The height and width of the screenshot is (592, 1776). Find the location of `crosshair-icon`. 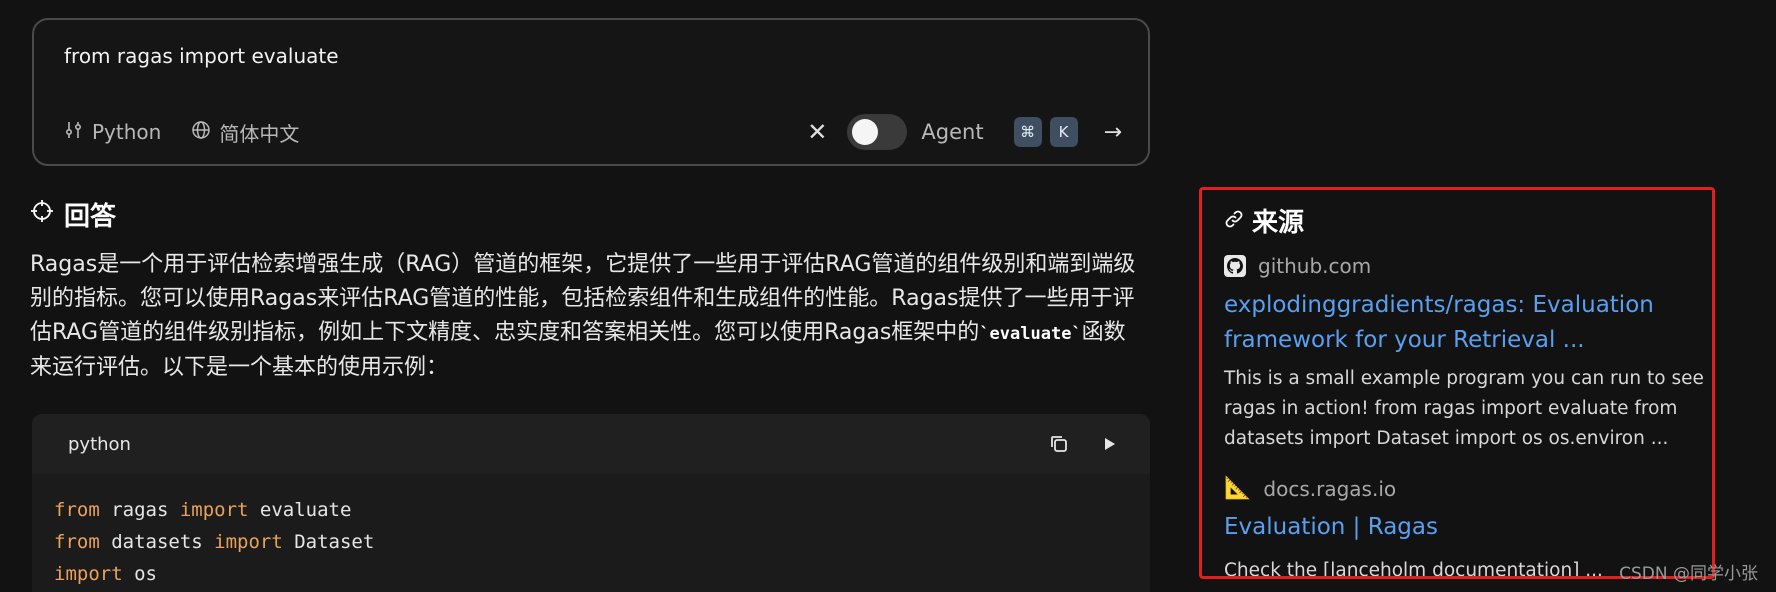

crosshair-icon is located at coordinates (42, 214).